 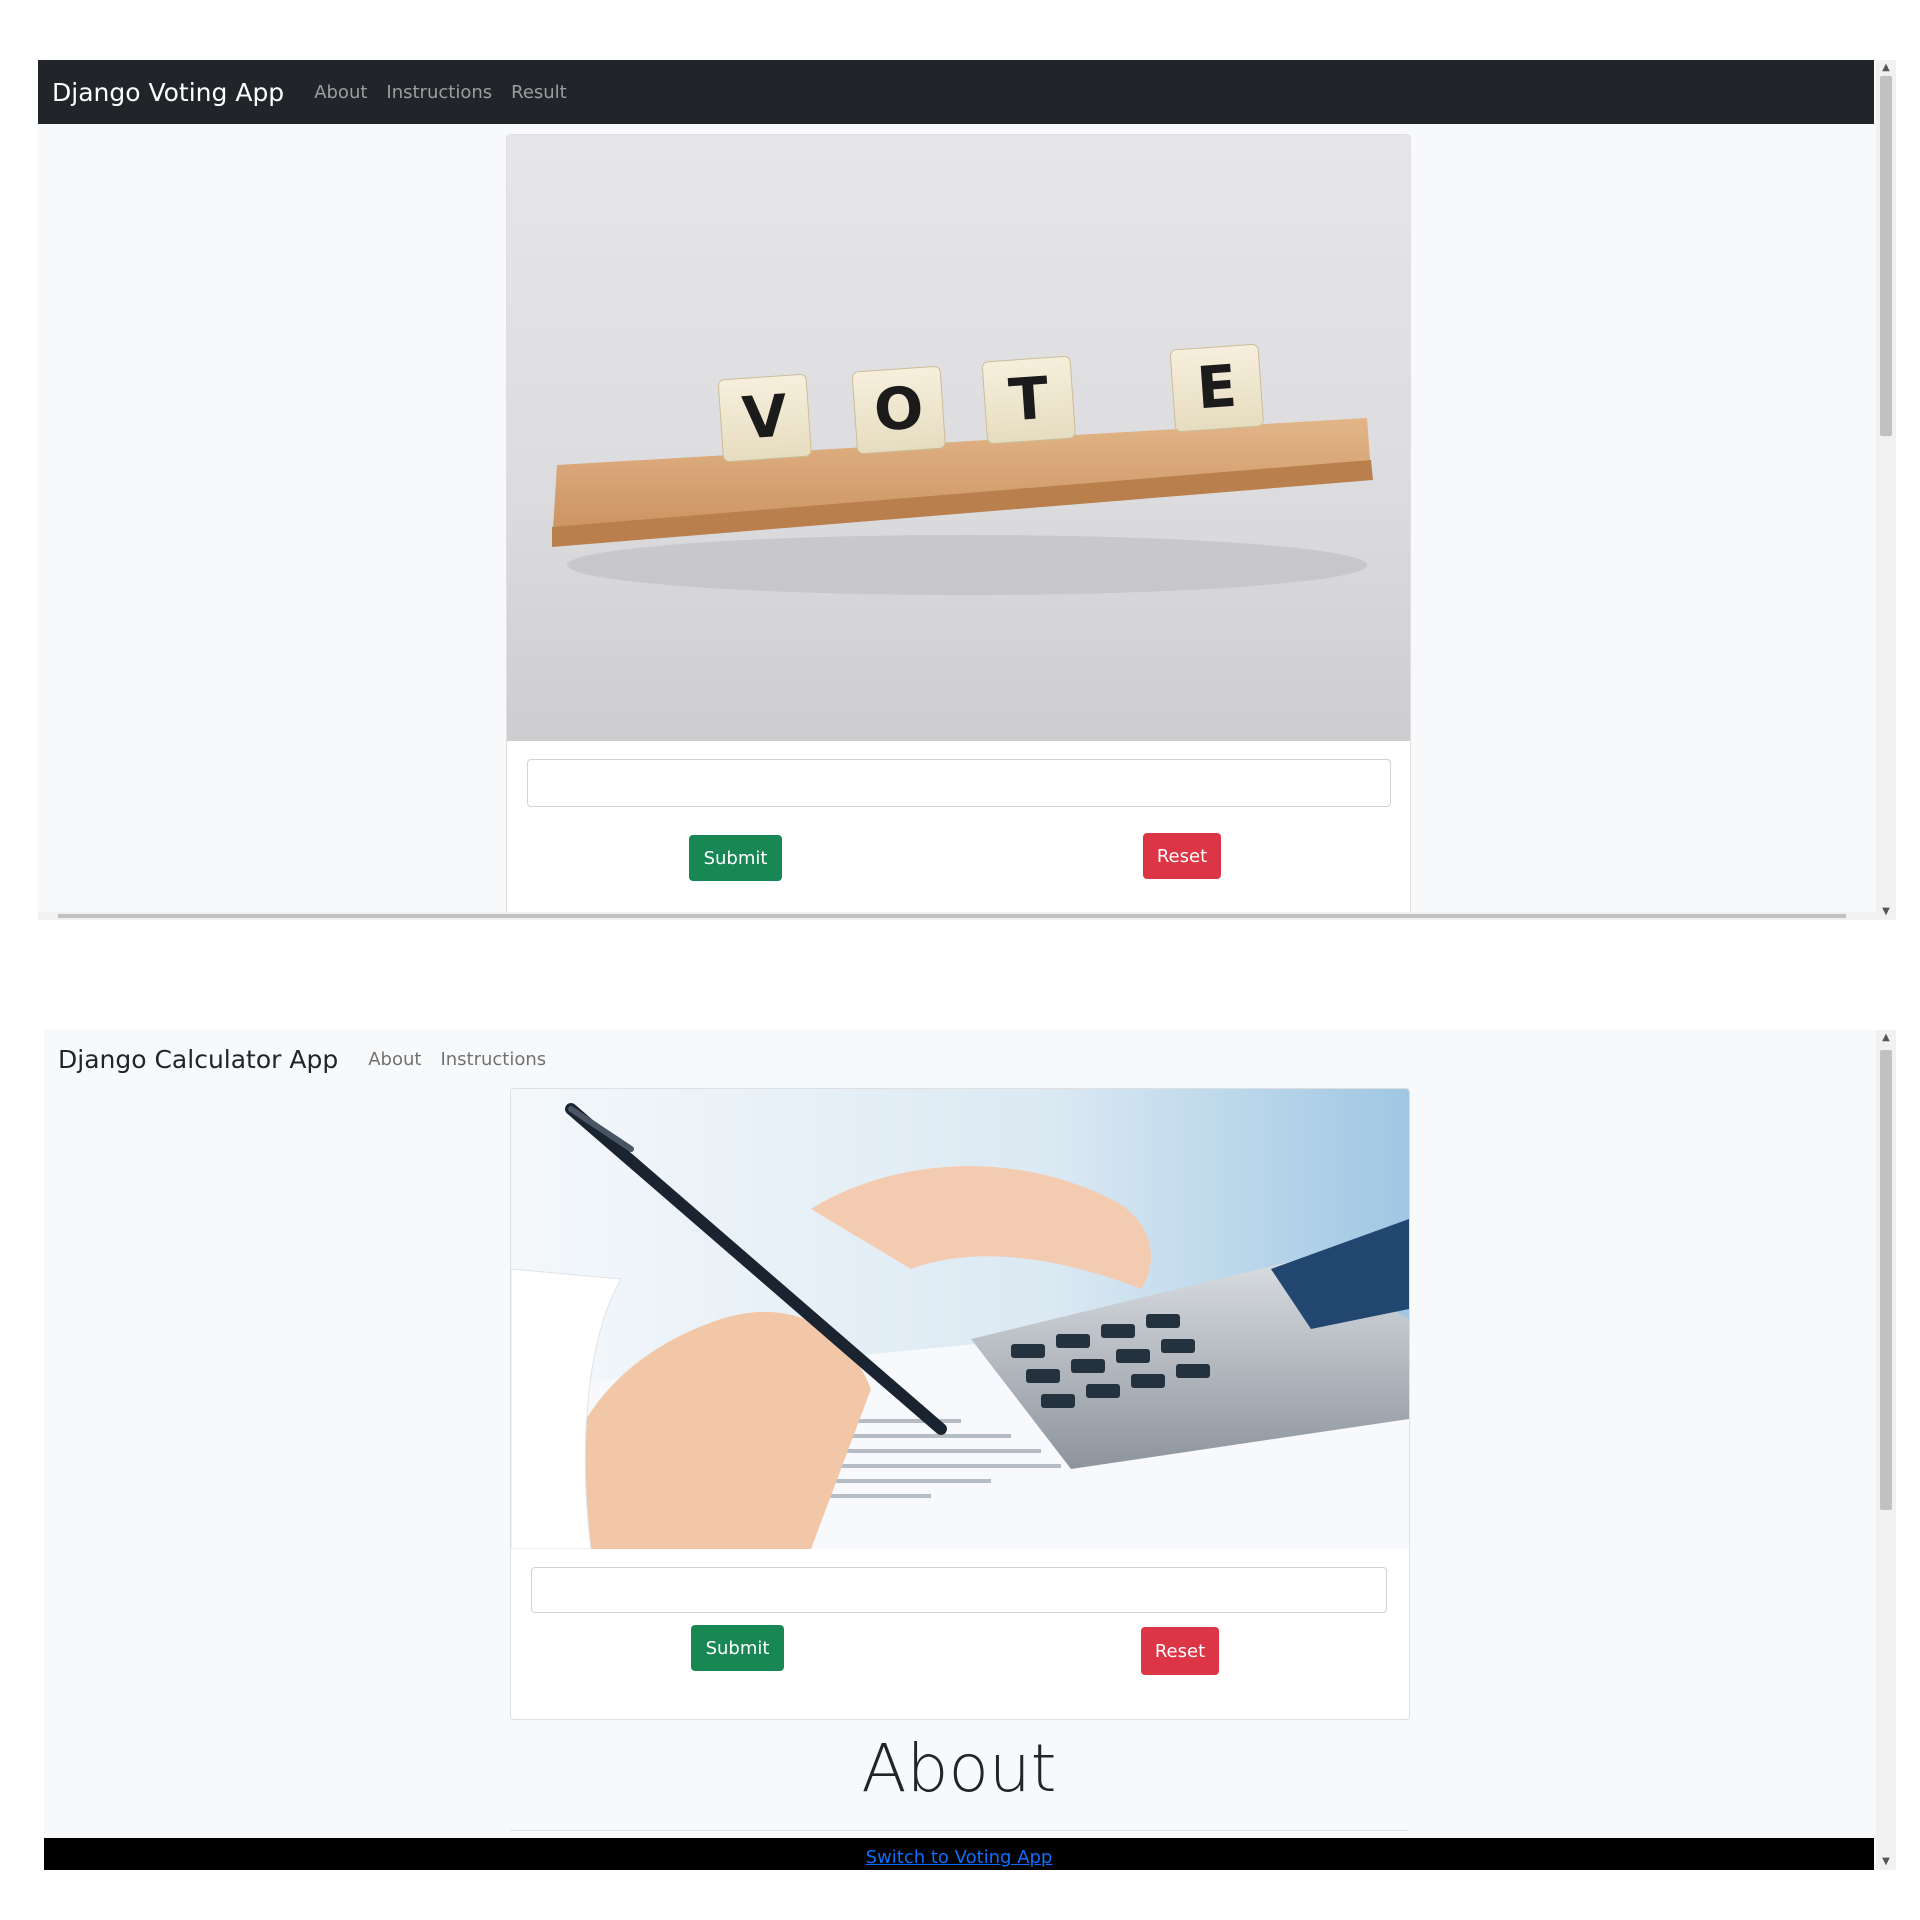 I want to click on voting-brand: Django Voting App, so click(x=168, y=92).